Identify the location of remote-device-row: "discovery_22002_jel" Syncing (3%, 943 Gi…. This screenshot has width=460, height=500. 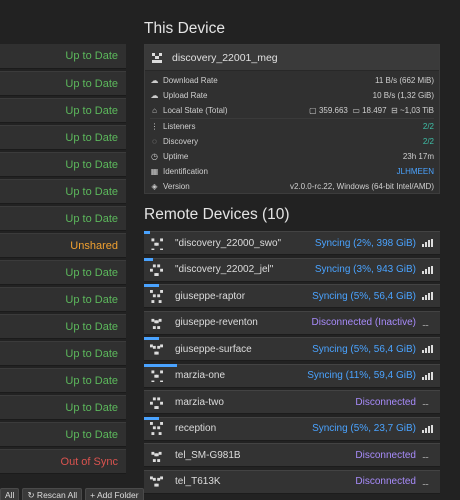
(292, 269).